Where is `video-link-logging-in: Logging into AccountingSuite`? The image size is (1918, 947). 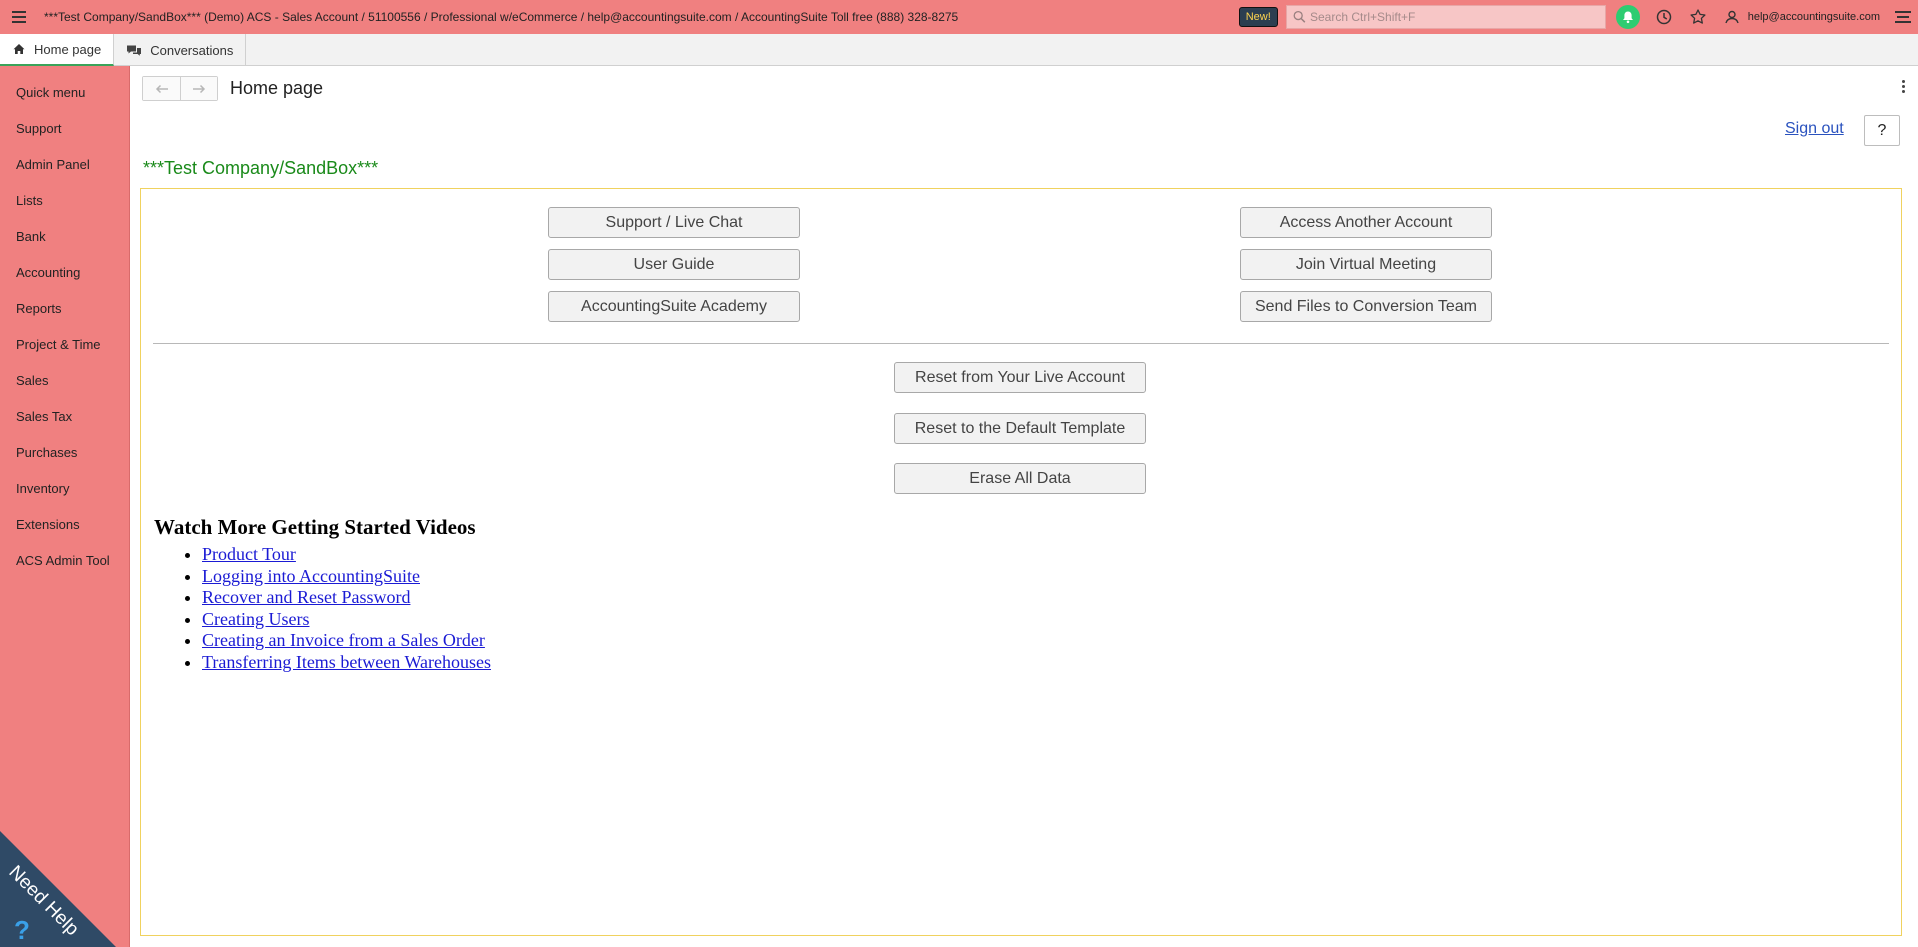
video-link-logging-in: Logging into AccountingSuite is located at coordinates (311, 576).